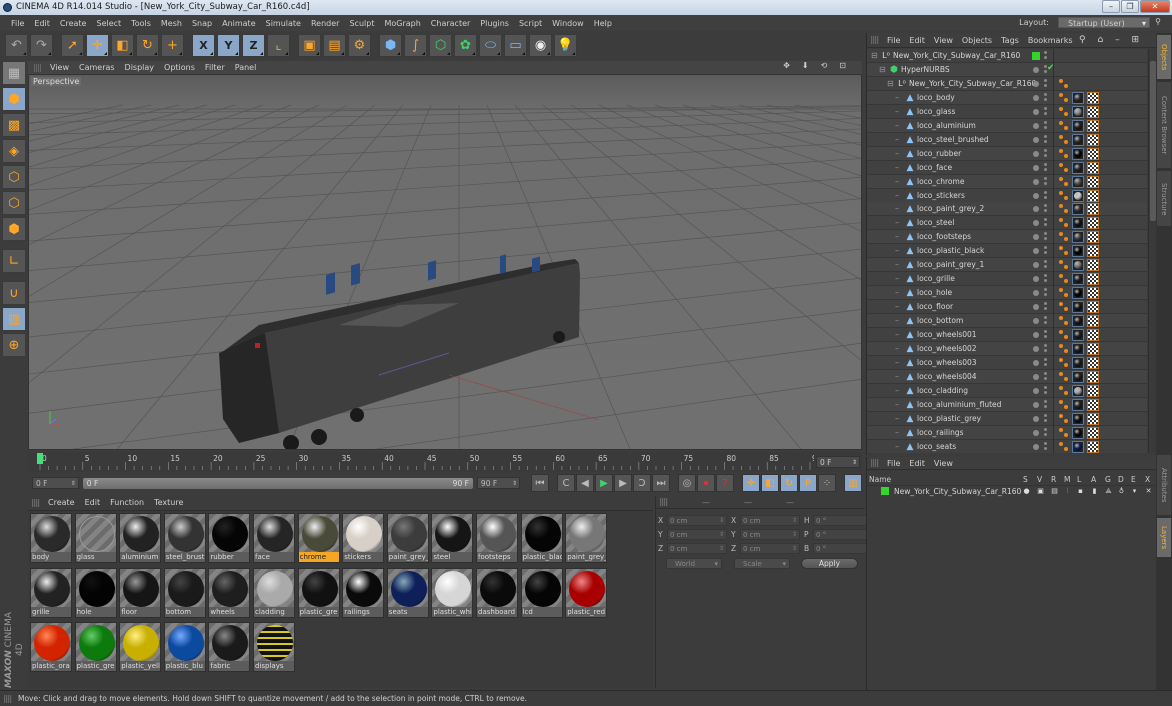  Describe the element at coordinates (229, 647) in the screenshot. I see `material-fabric: fabric` at that location.